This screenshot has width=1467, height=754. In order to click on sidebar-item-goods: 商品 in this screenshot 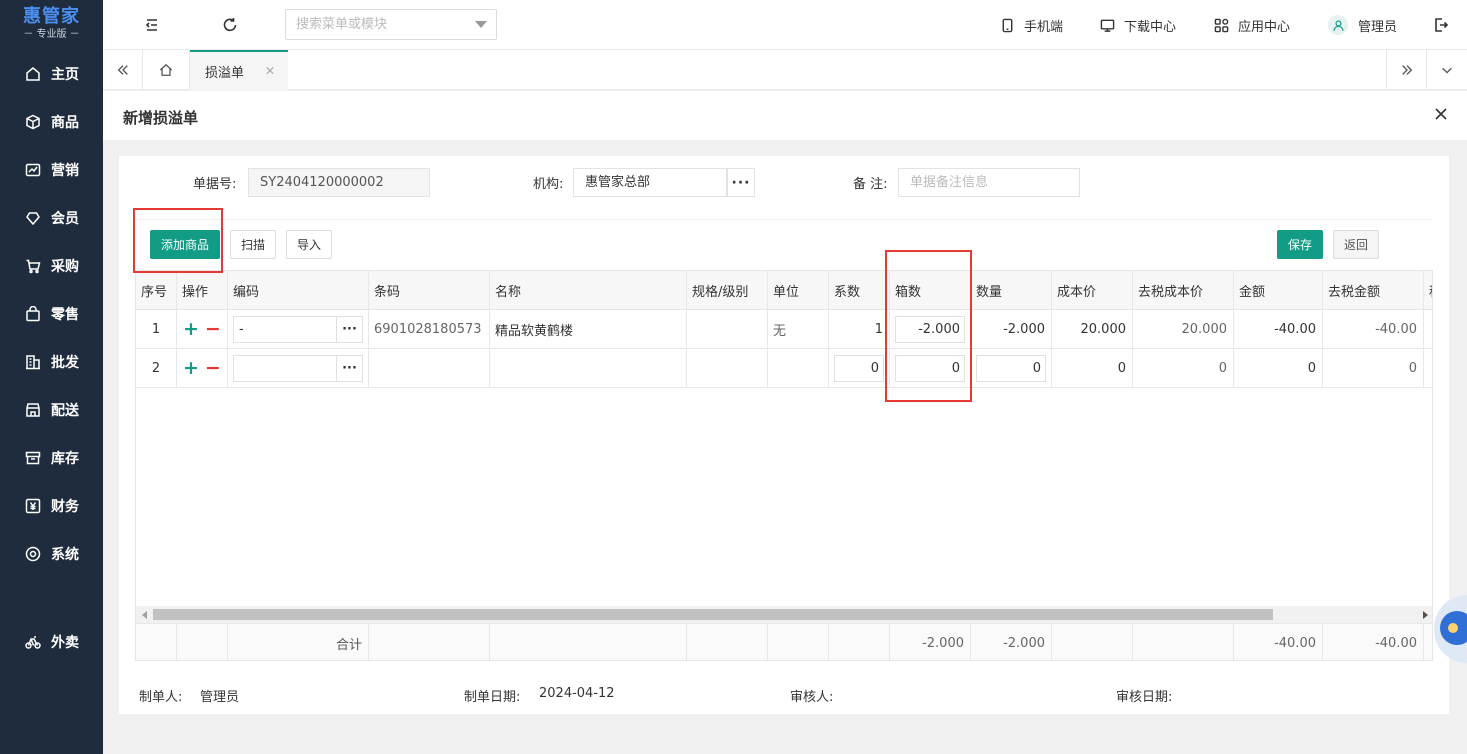, I will do `click(51, 122)`.